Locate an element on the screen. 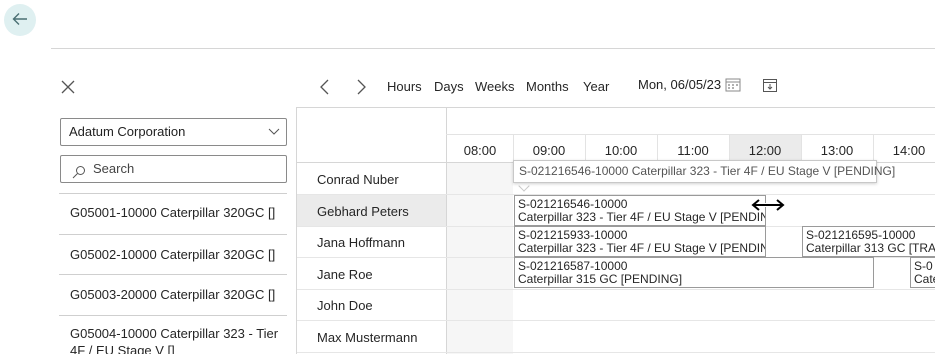 The height and width of the screenshot is (354, 935). resource-name: Max Mustermann is located at coordinates (367, 337).